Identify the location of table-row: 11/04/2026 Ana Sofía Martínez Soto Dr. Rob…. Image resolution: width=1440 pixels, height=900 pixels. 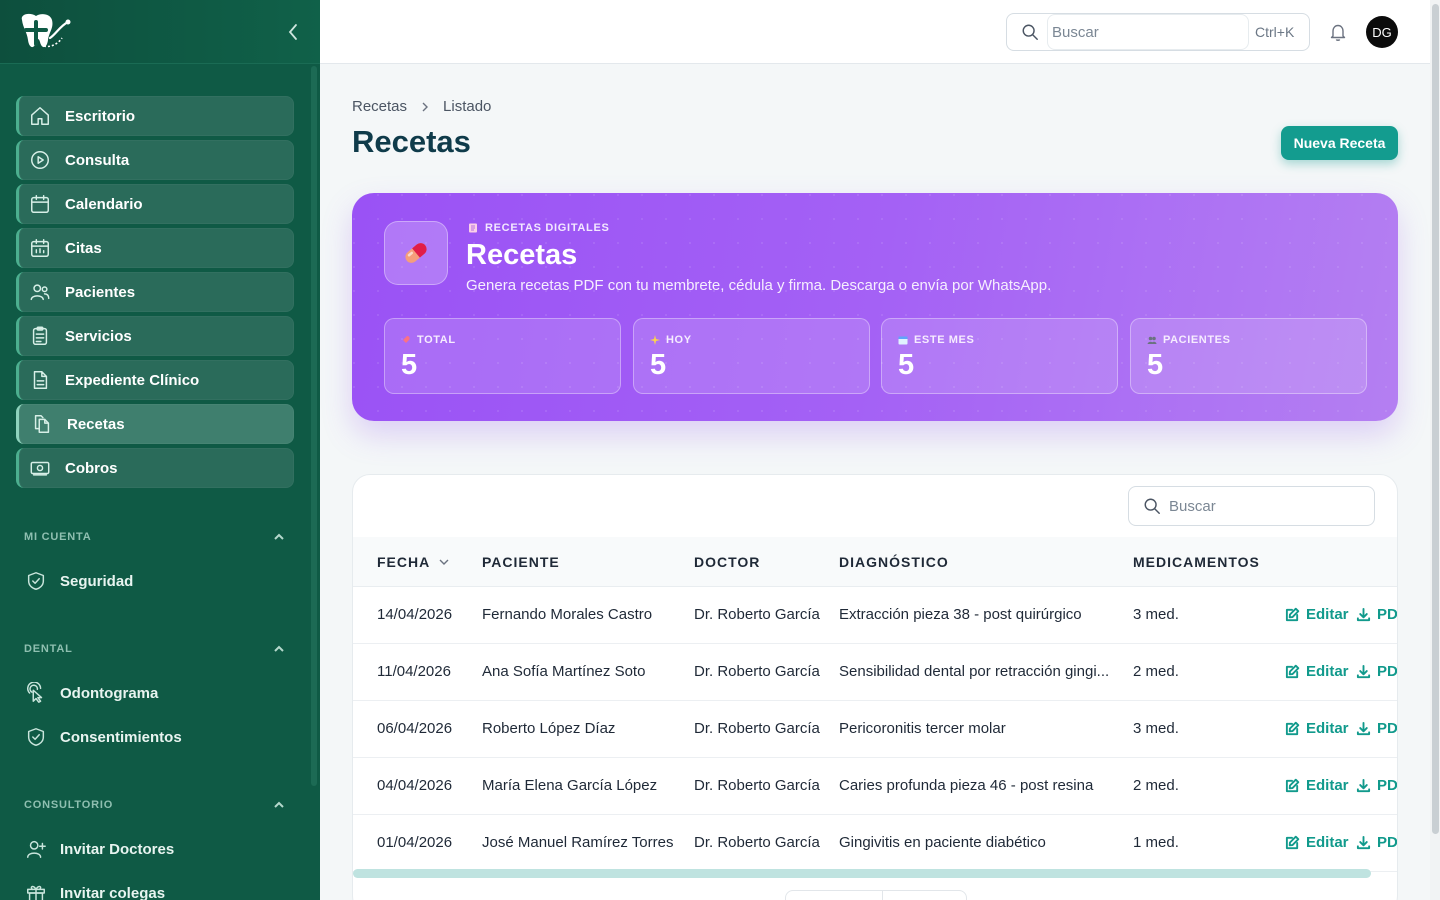
(875, 672).